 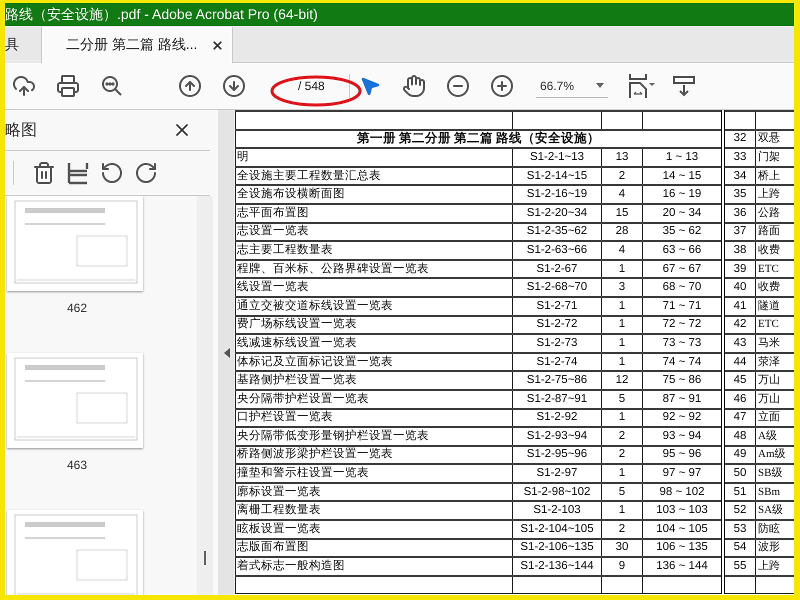 What do you see at coordinates (502, 86) in the screenshot?
I see `zoom-in-icon` at bounding box center [502, 86].